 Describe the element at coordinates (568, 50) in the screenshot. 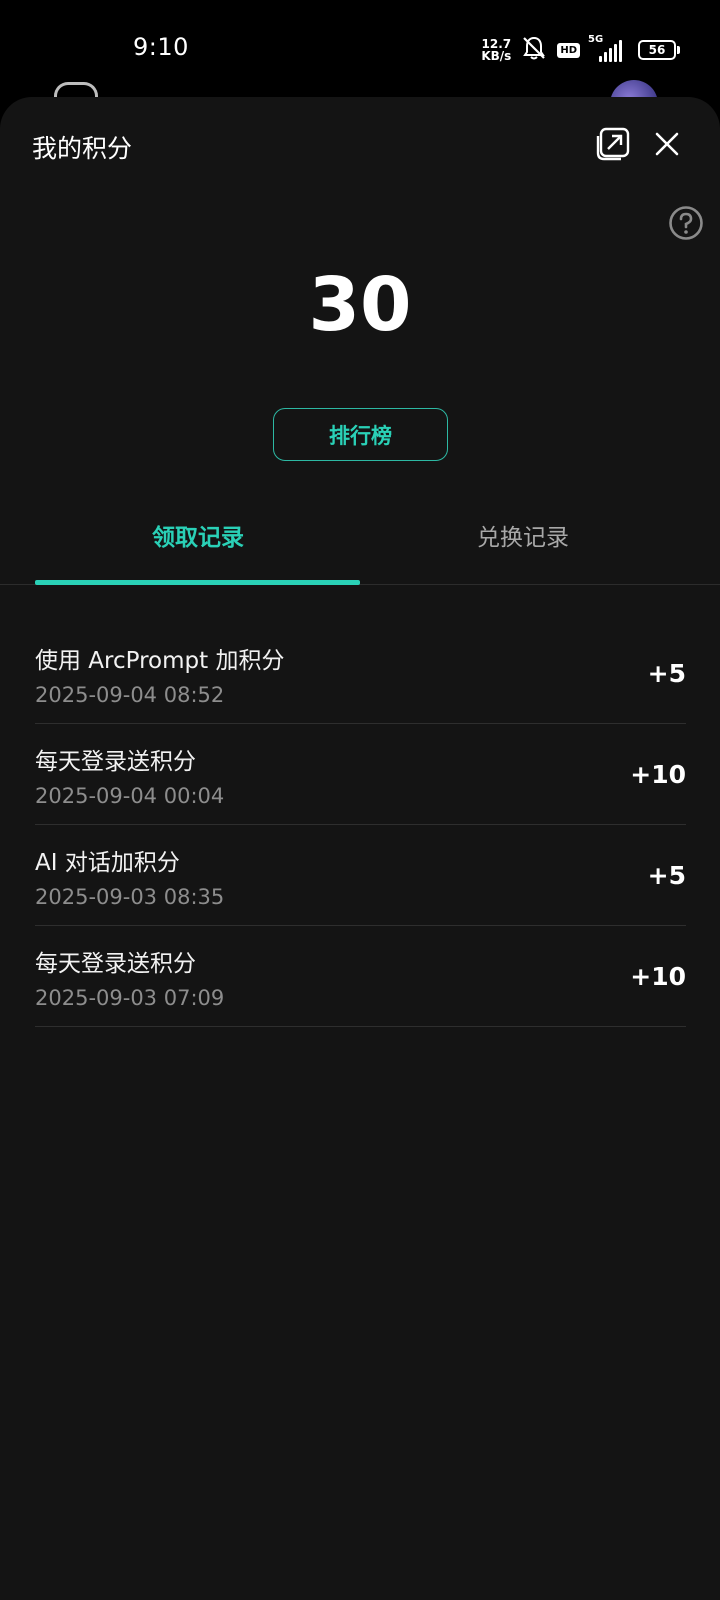

I see `hd-badge: HD` at that location.